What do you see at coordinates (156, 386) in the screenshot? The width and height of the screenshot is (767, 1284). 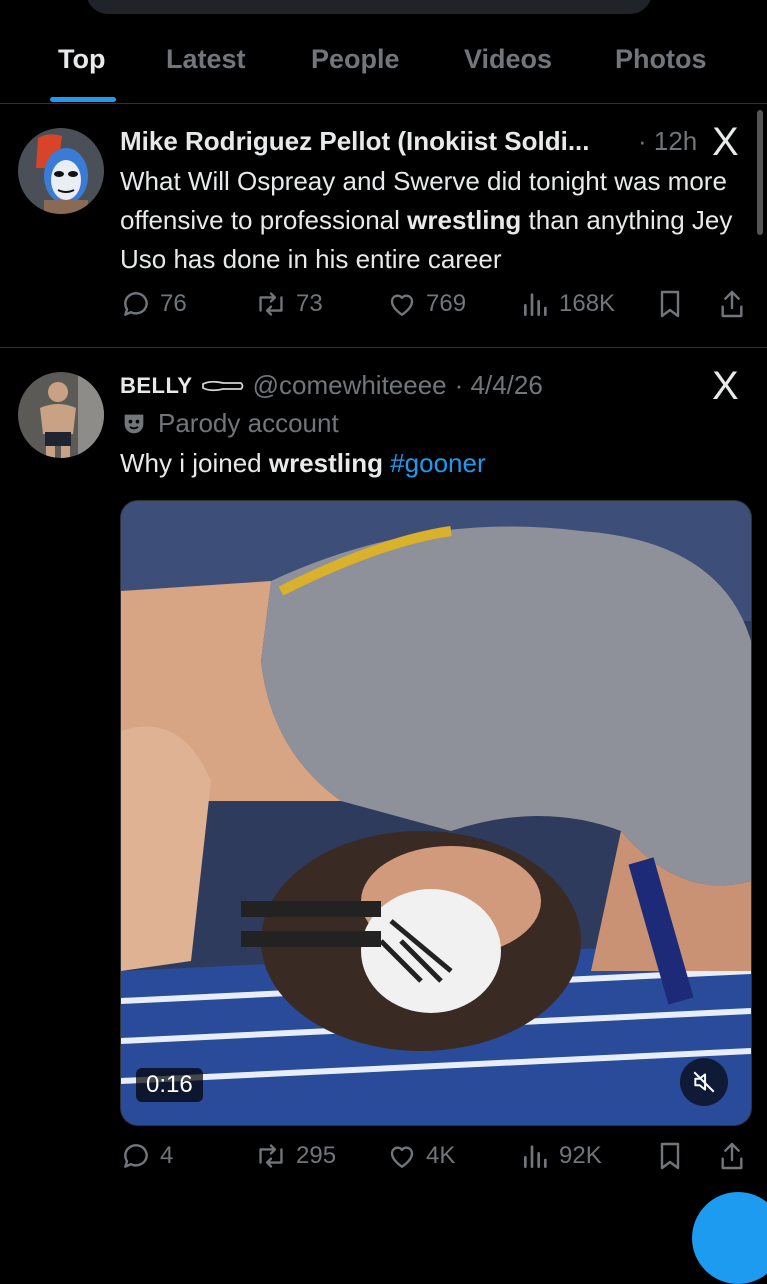 I see `post-author-name: BELLY` at bounding box center [156, 386].